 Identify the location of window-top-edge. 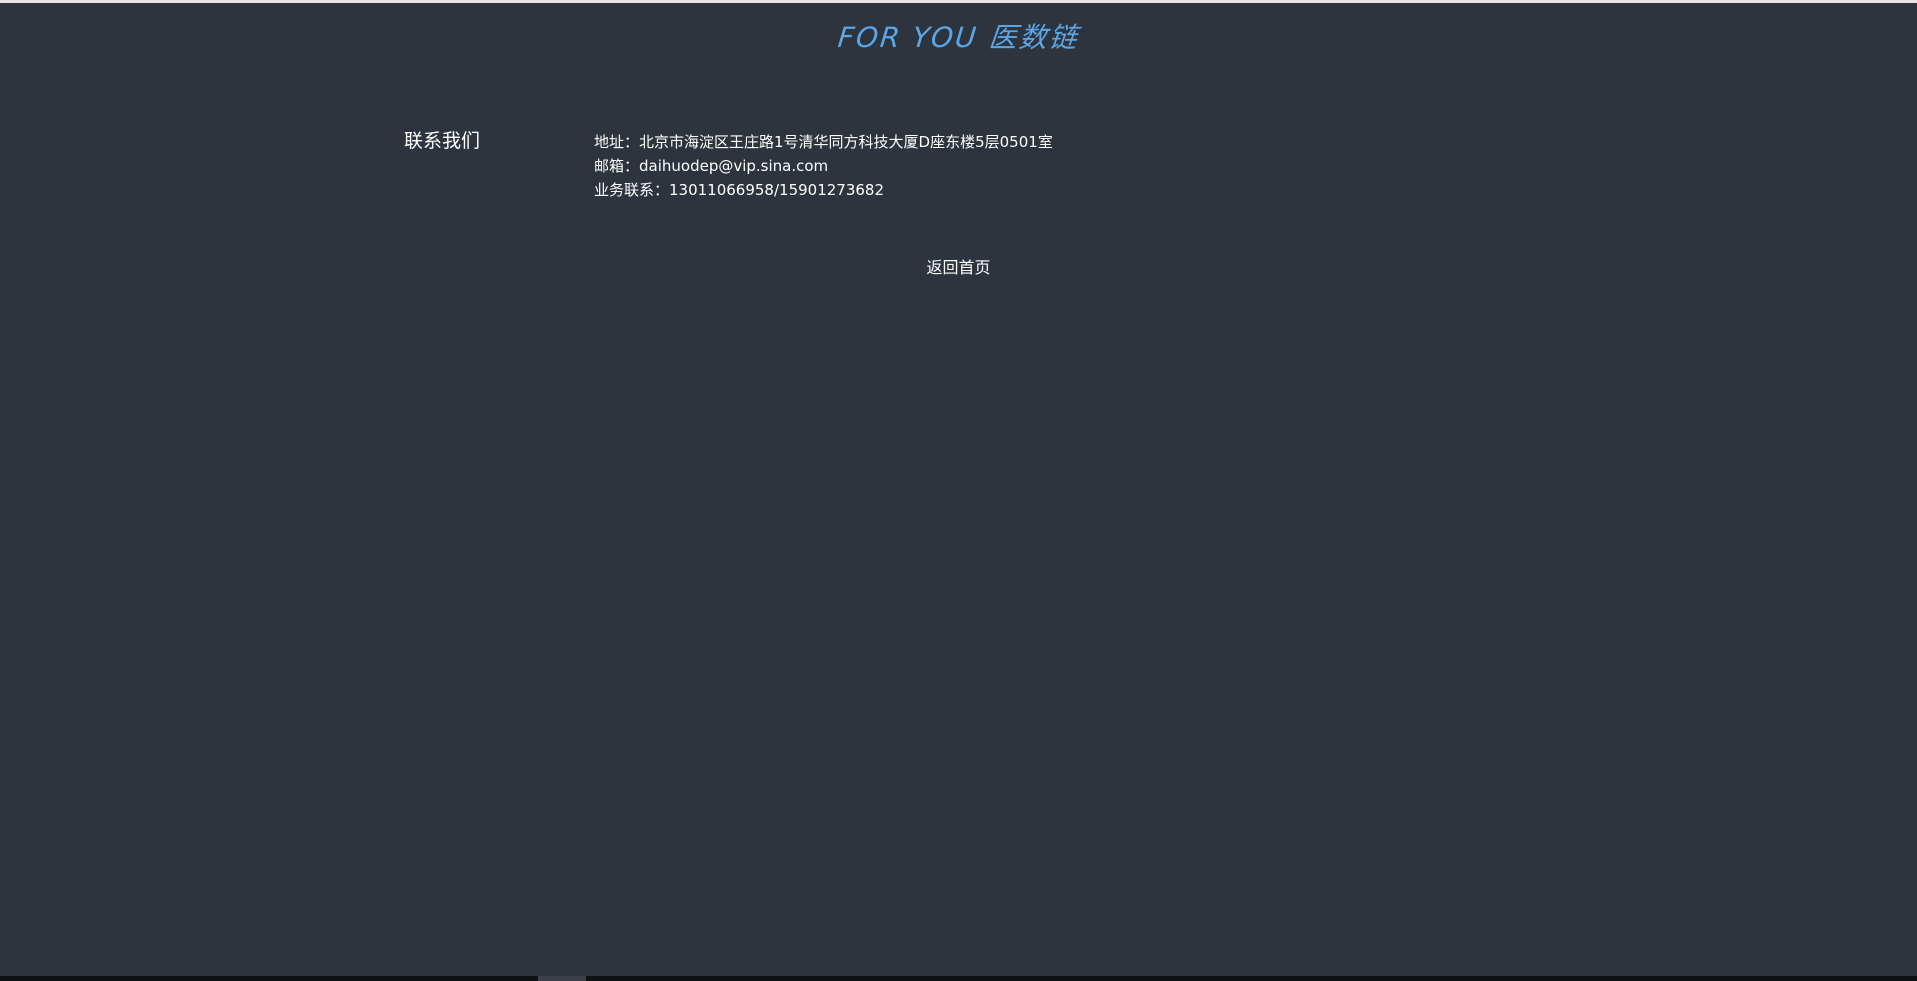
(958, 1).